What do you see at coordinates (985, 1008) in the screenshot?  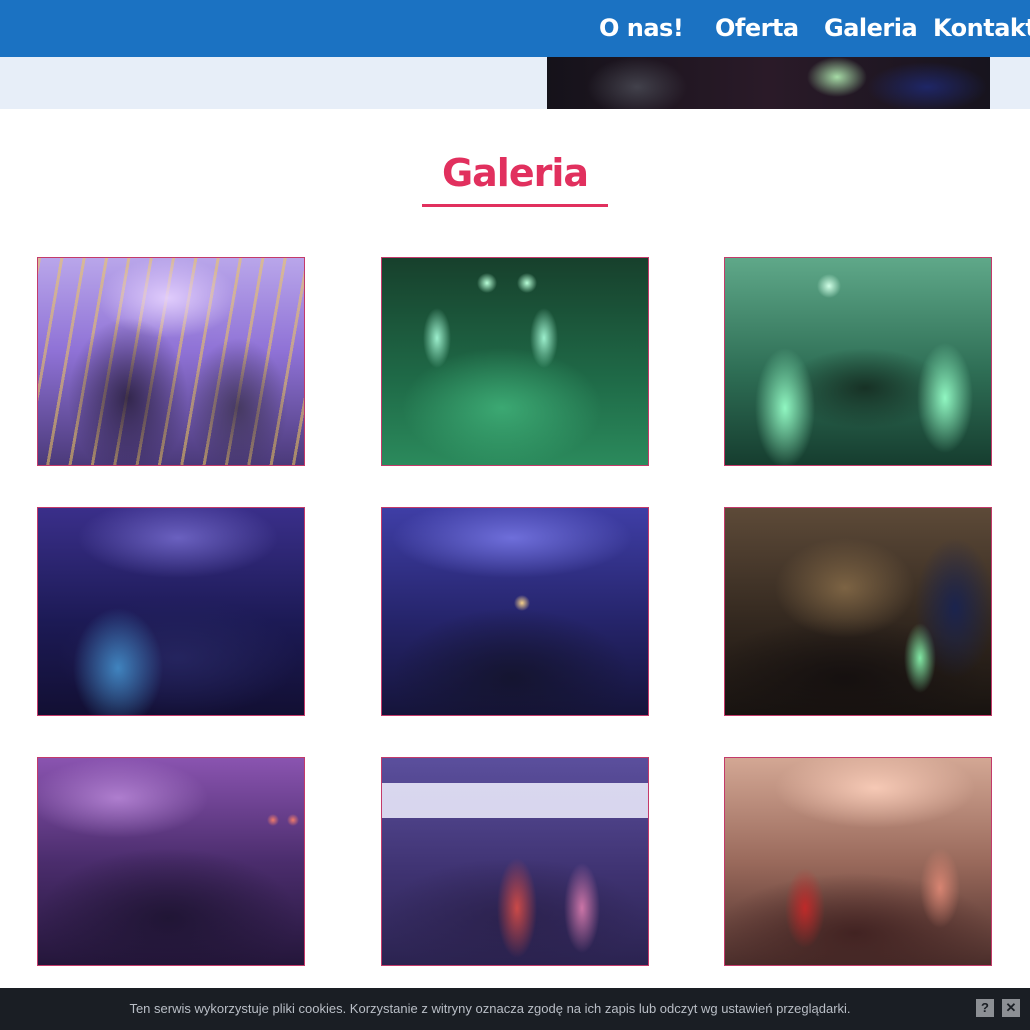 I see `help-icon: ?` at bounding box center [985, 1008].